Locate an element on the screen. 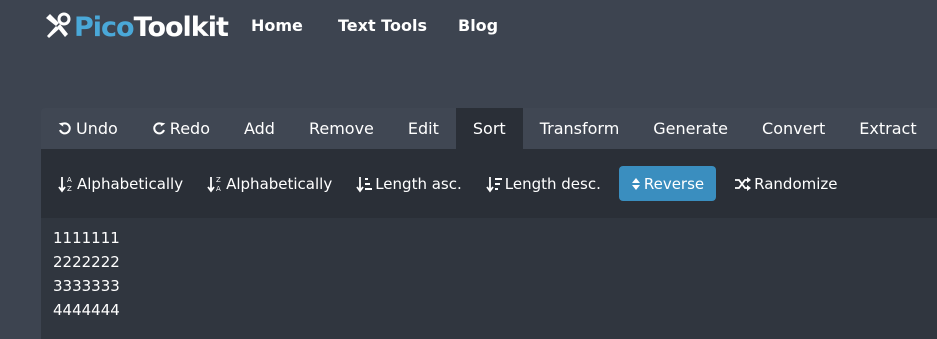 Image resolution: width=937 pixels, height=339 pixels. sort-alpha-desc-button: Z A Alphabetically is located at coordinates (269, 183).